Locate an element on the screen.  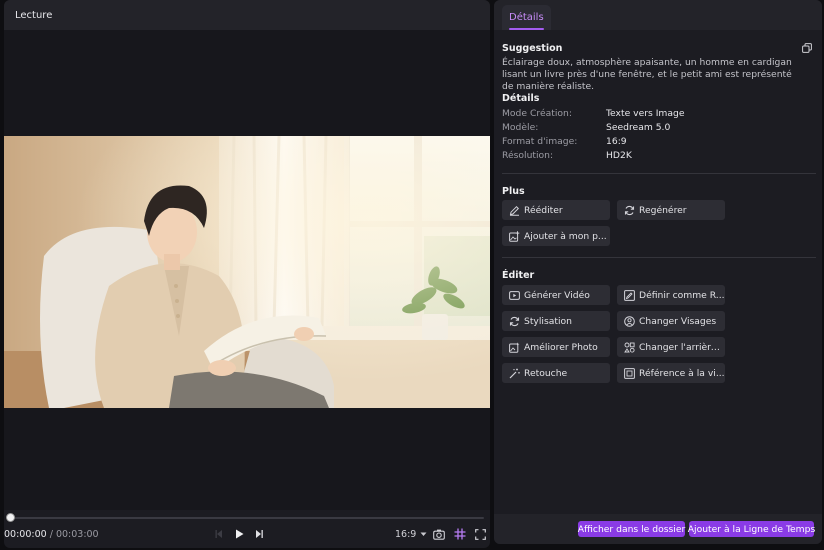
detail-value-resolution: HD2K is located at coordinates (619, 155).